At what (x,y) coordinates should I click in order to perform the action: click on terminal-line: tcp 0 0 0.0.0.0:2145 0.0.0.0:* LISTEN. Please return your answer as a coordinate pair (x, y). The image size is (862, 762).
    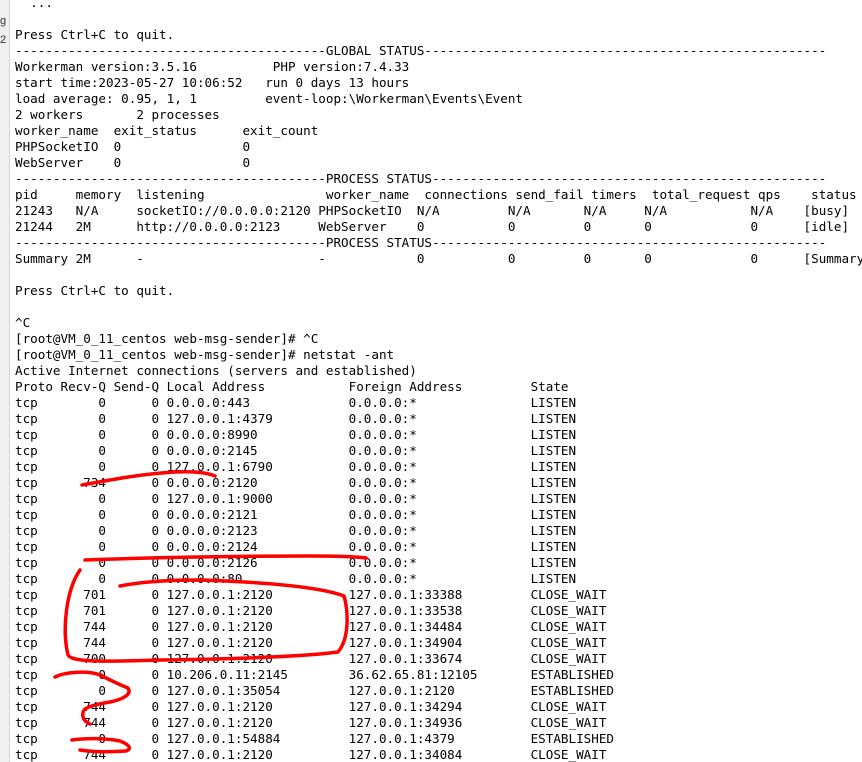
    Looking at the image, I should click on (296, 450).